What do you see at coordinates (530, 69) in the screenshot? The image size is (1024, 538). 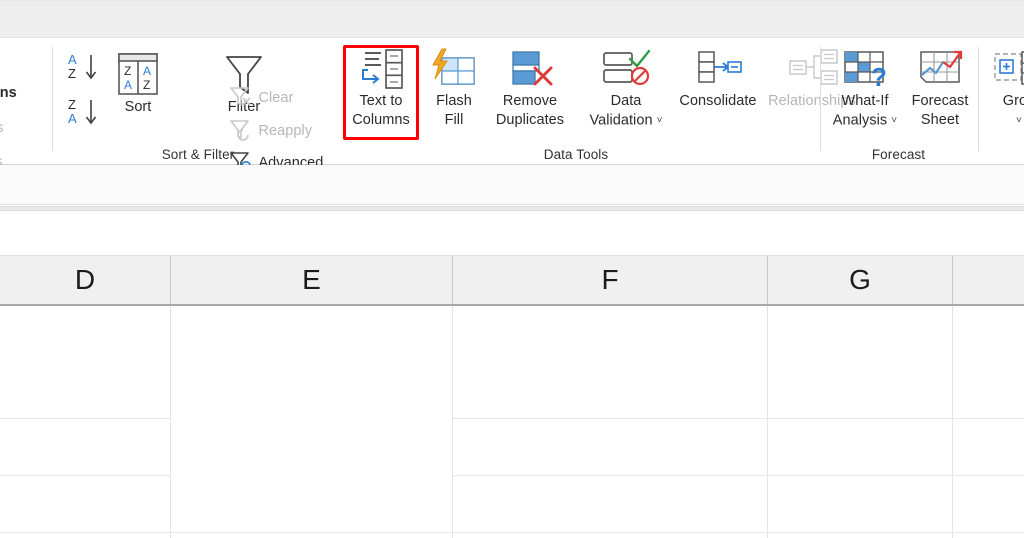 I see `remove-duplicates-icon` at bounding box center [530, 69].